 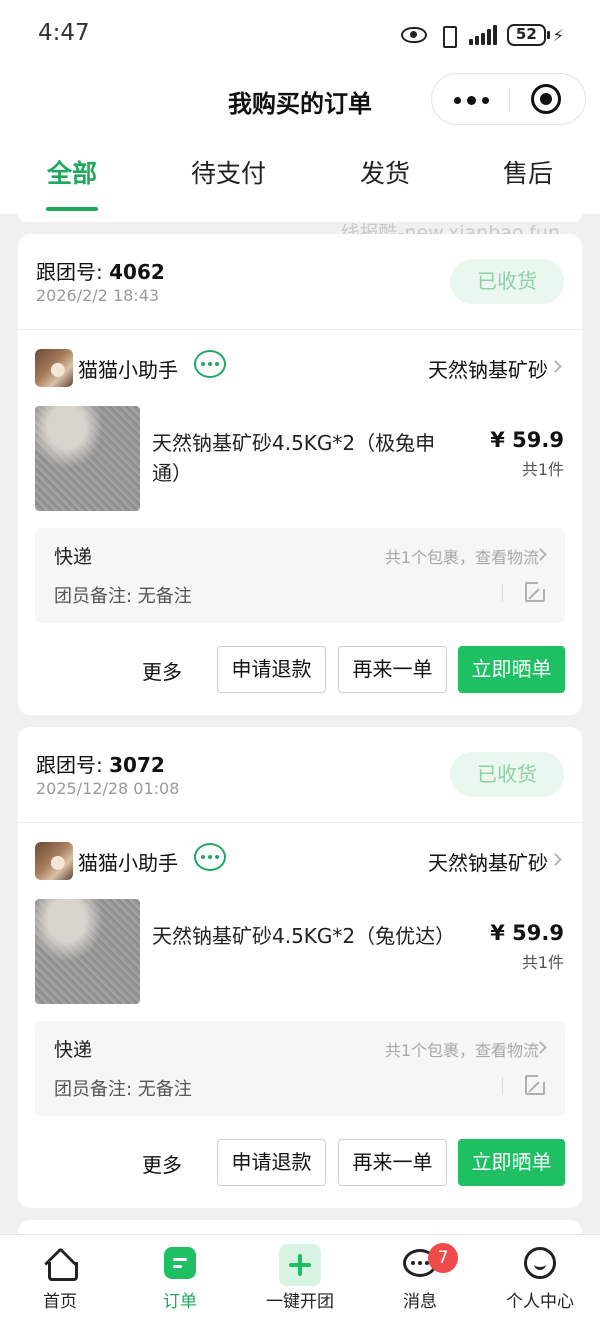 What do you see at coordinates (471, 100) in the screenshot?
I see `more-options-icon` at bounding box center [471, 100].